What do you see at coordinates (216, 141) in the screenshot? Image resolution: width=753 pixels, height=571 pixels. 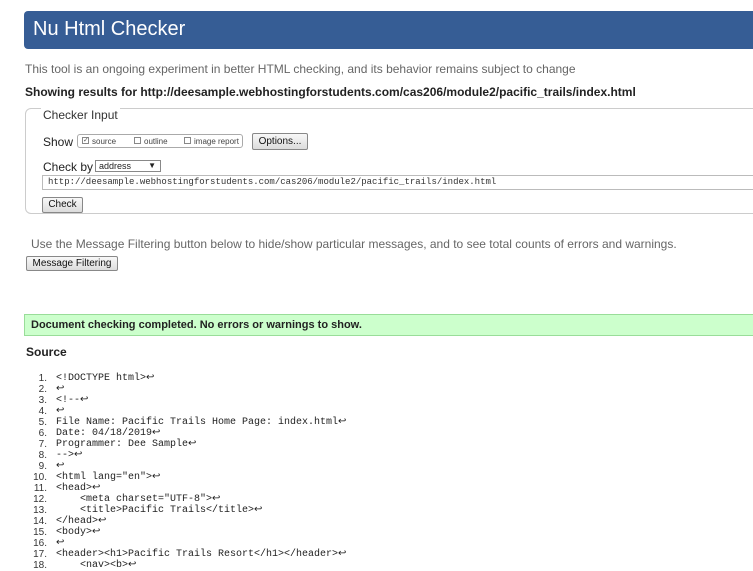 I see `image-report-checkbox-label: image report` at bounding box center [216, 141].